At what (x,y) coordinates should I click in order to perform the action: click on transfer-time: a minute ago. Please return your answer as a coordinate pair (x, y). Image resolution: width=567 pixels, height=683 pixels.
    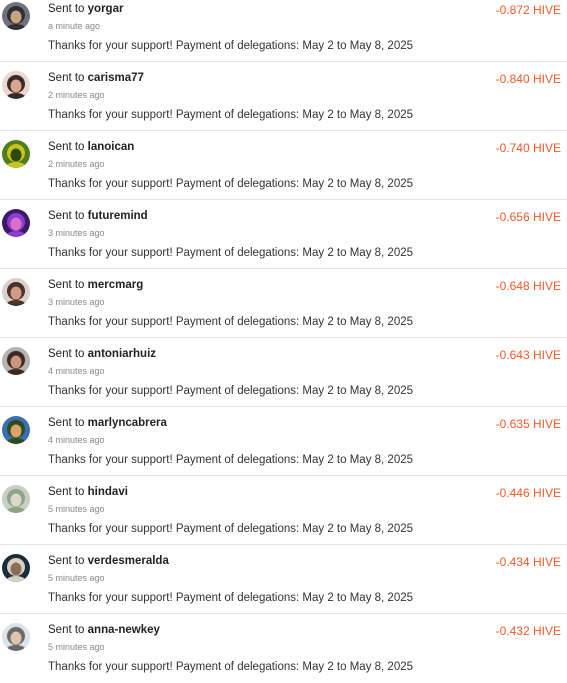
    Looking at the image, I should click on (74, 26).